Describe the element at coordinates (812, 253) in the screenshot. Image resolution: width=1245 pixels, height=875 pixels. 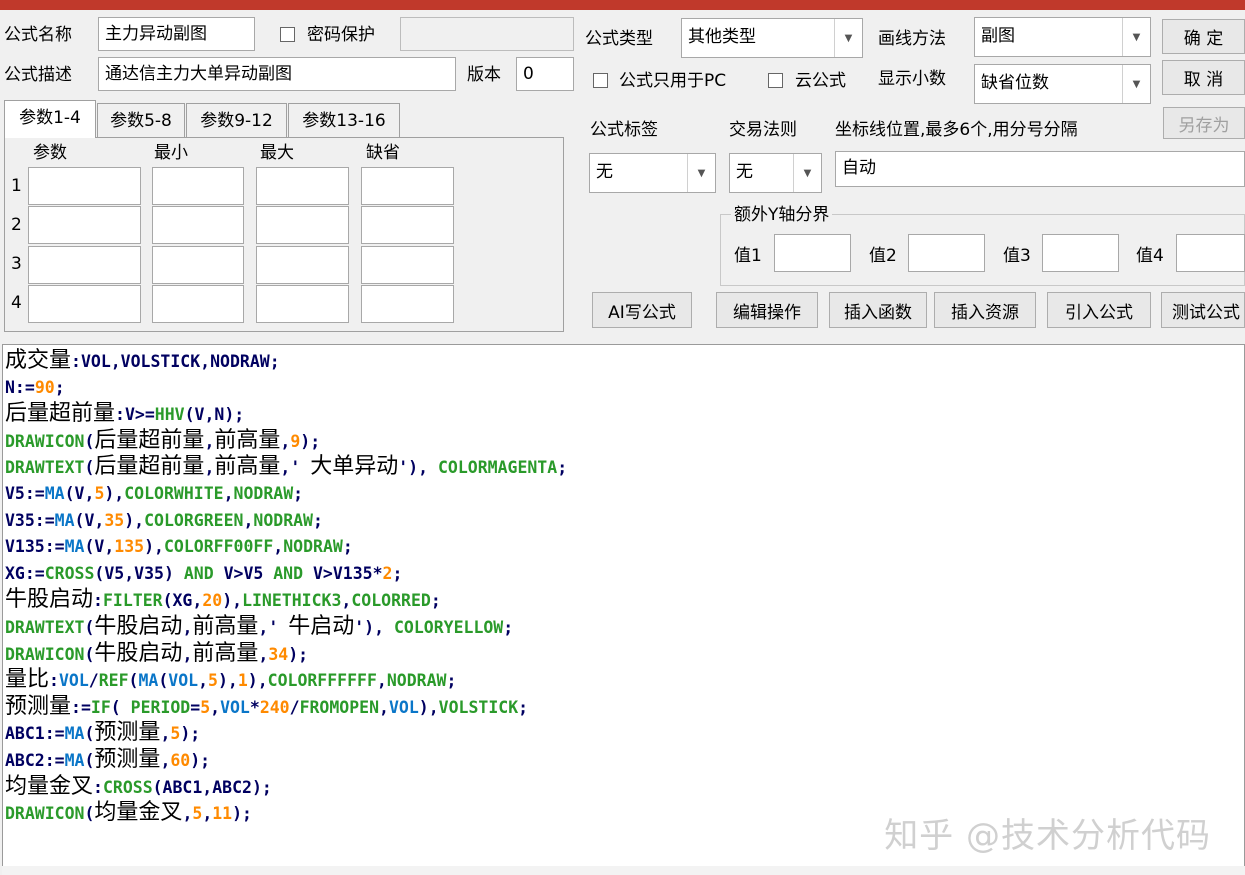
I see `value-1-input` at that location.